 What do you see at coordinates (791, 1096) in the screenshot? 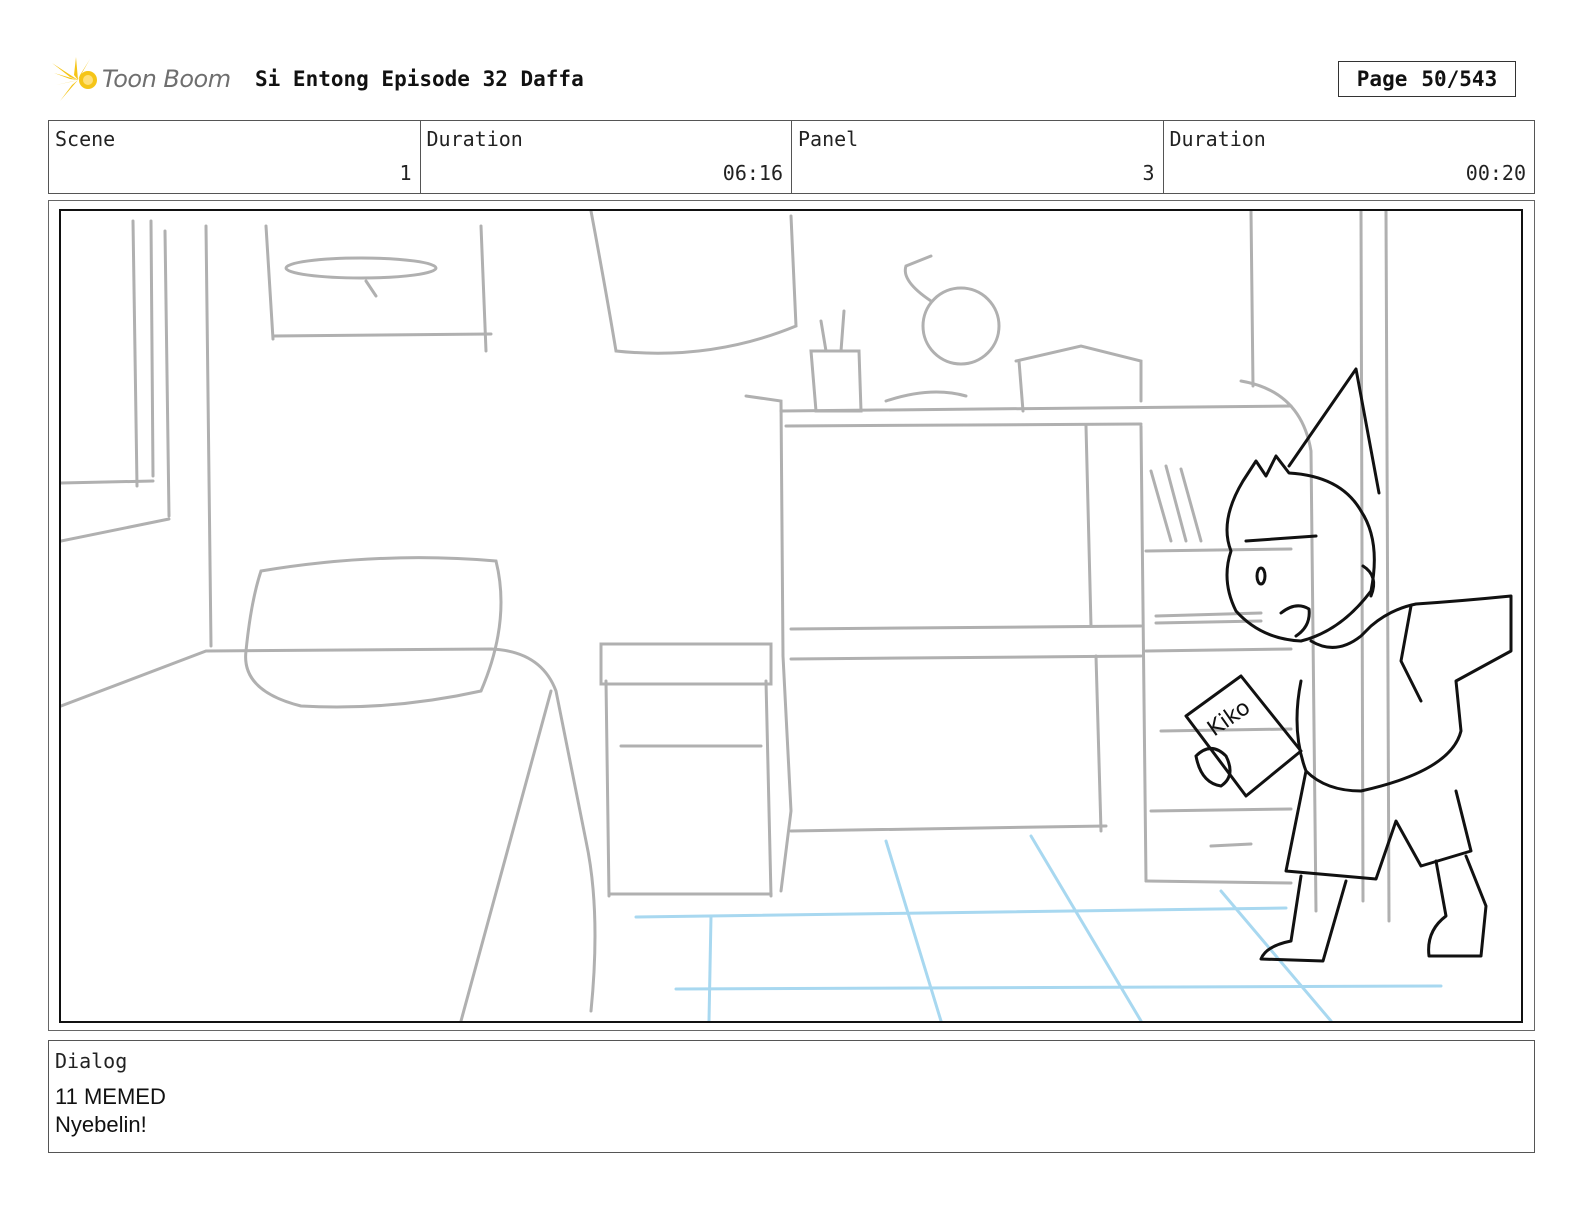
I see `dialog-box: Dialog 11 MEMED Nyebelin!` at bounding box center [791, 1096].